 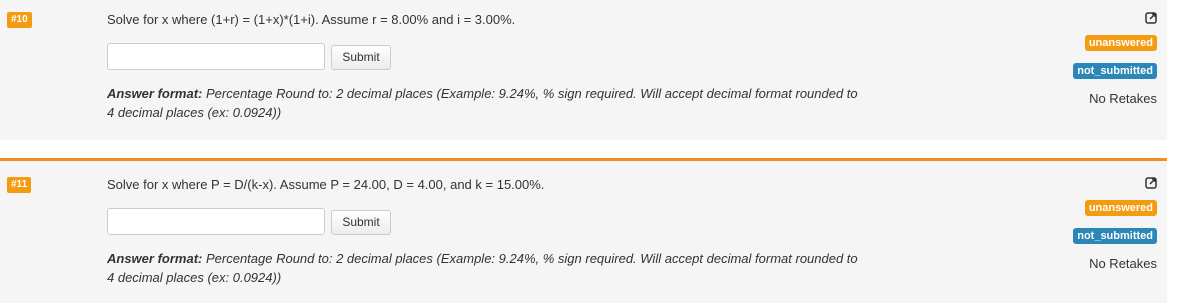 What do you see at coordinates (19, 20) in the screenshot?
I see `question-number-badge: #10` at bounding box center [19, 20].